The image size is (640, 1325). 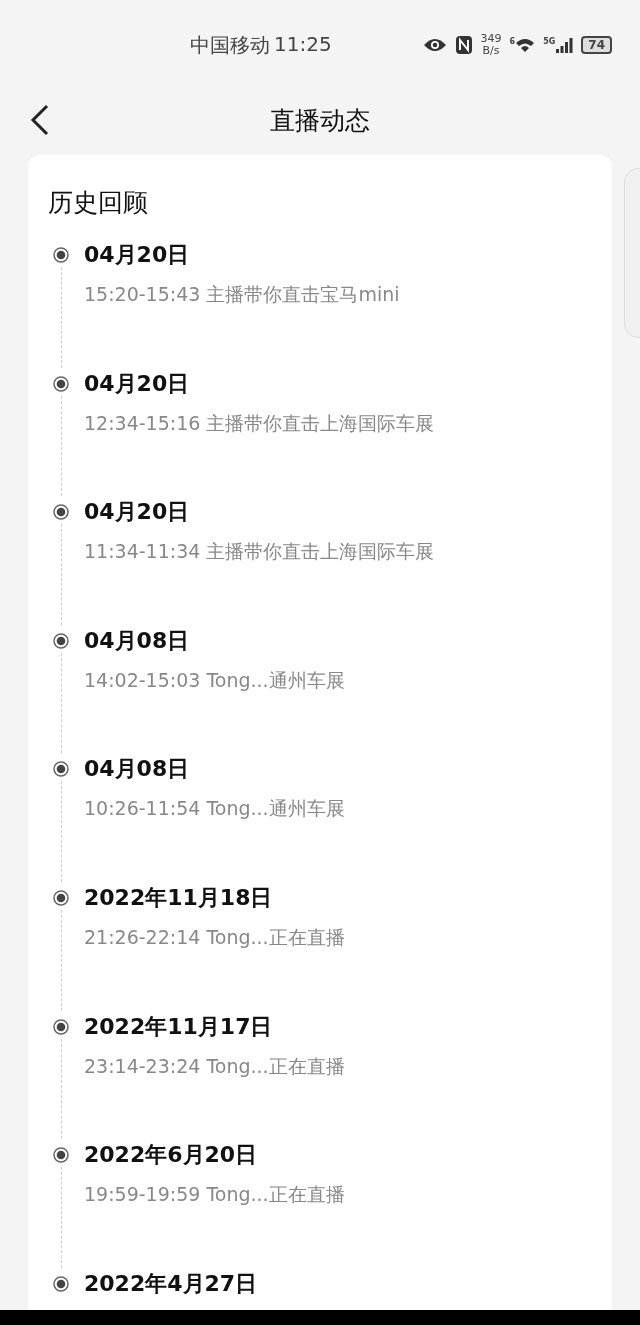 I want to click on page-title: 直播动态, so click(x=320, y=120).